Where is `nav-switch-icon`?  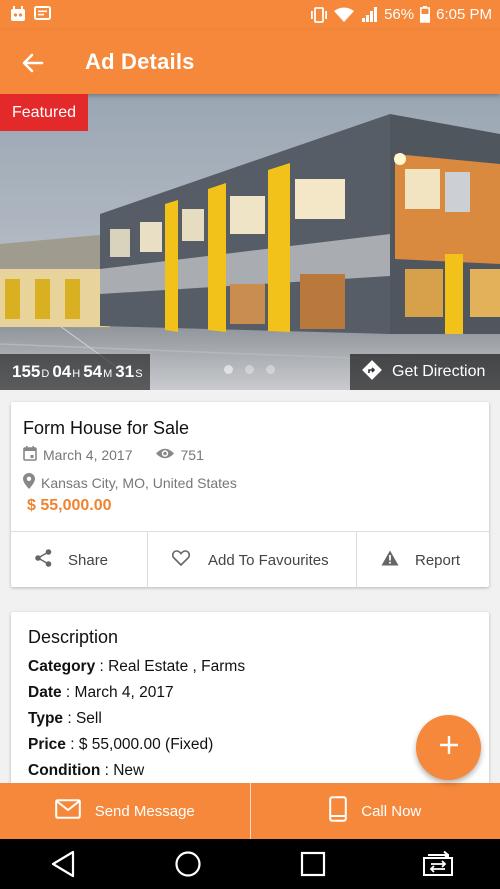
nav-switch-icon is located at coordinates (438, 864).